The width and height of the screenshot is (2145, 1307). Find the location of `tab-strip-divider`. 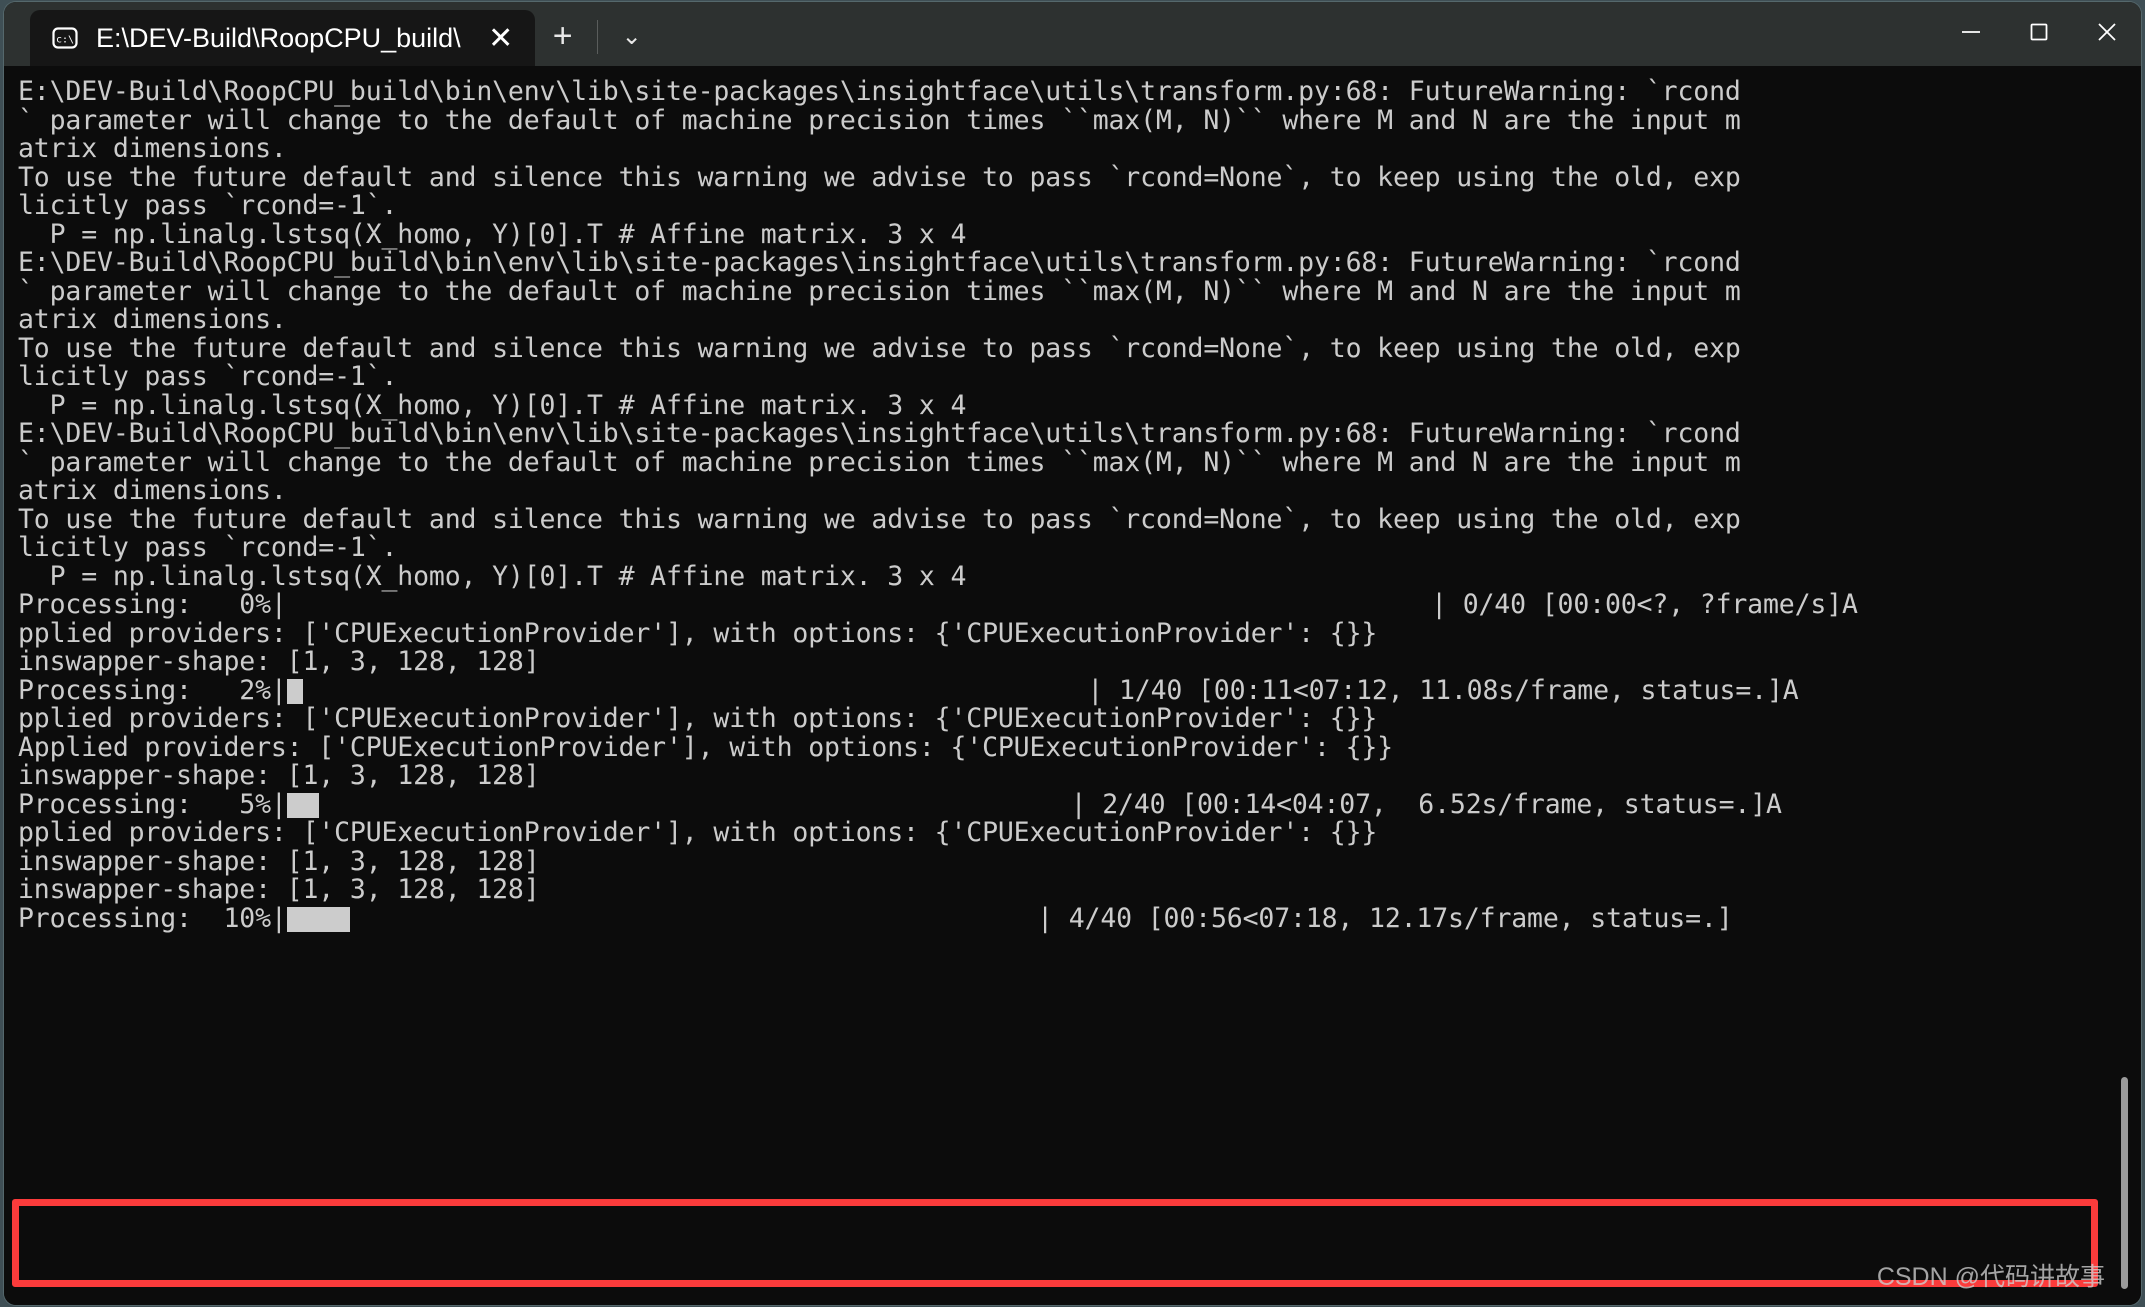

tab-strip-divider is located at coordinates (597, 37).